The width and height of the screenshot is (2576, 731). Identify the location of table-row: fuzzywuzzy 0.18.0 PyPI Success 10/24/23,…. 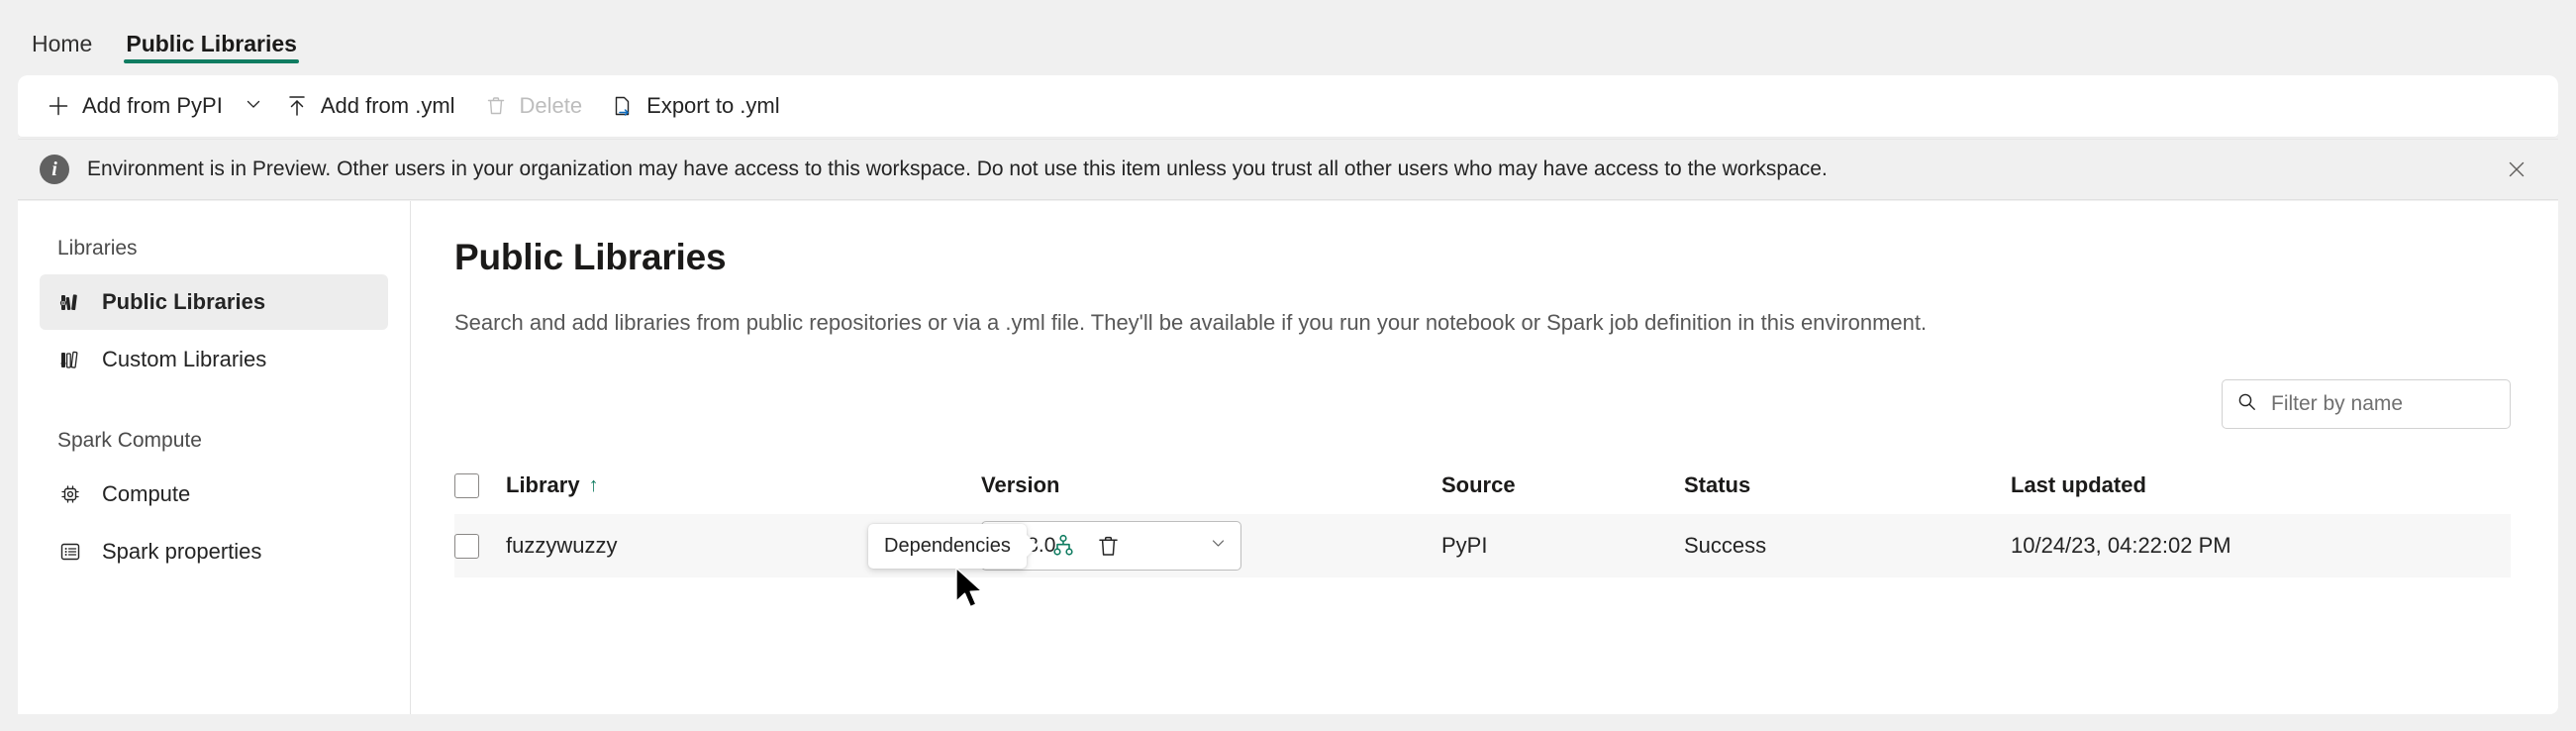
(1483, 545).